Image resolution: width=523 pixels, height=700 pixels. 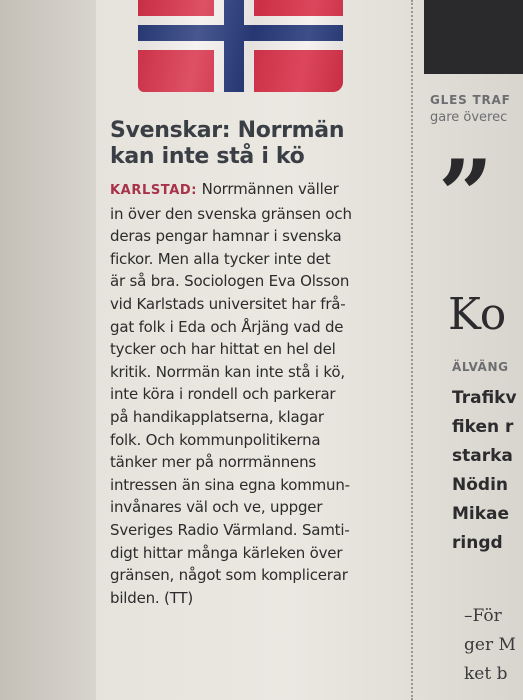 I want to click on body-line: folk. Och kommunpolitikerna, so click(x=215, y=439).